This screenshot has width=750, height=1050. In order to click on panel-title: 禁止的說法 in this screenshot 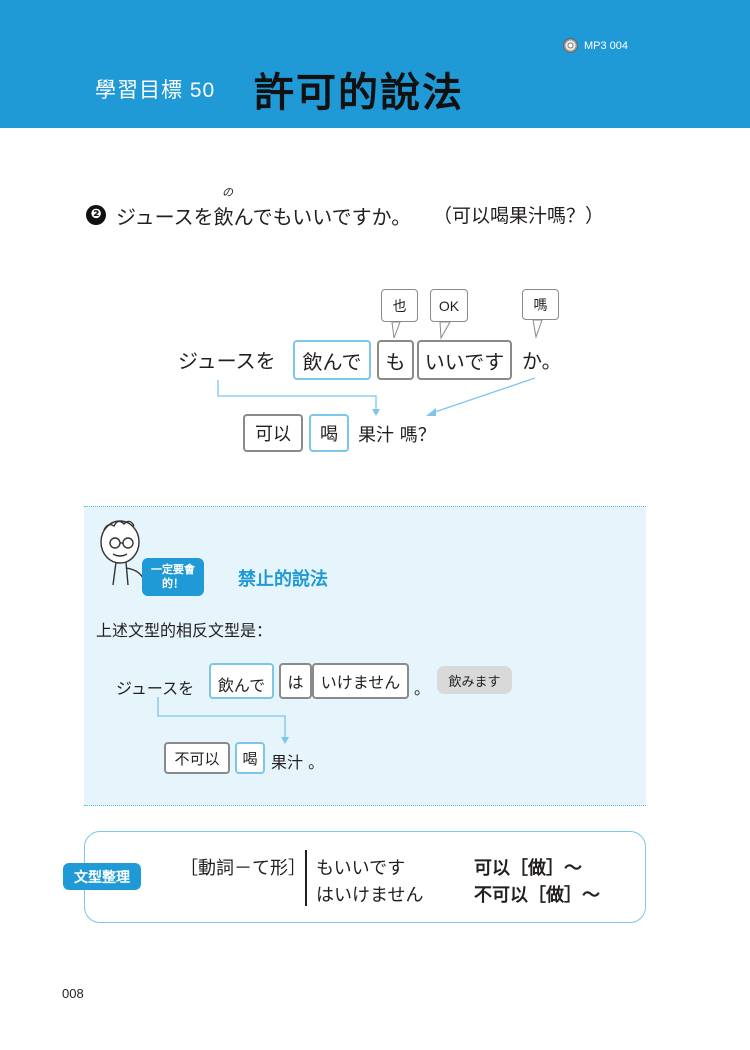, I will do `click(283, 579)`.